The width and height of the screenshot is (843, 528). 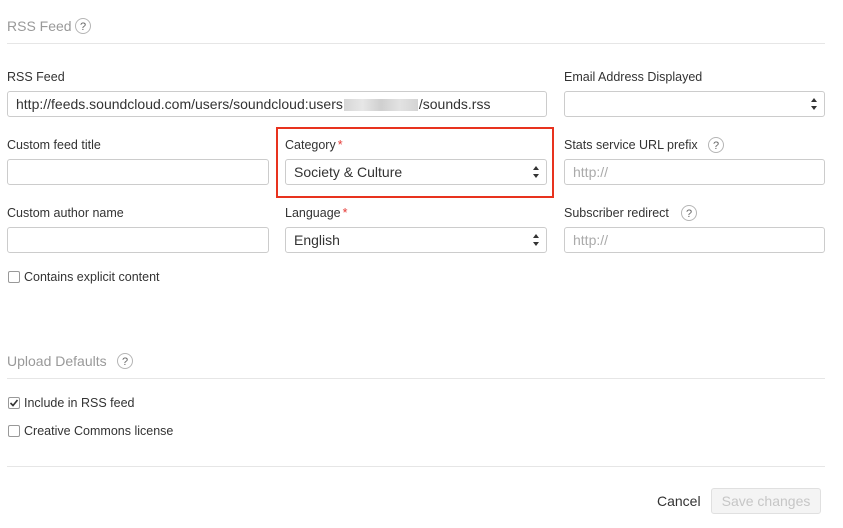 I want to click on cancel-button: Cancel, so click(x=679, y=501).